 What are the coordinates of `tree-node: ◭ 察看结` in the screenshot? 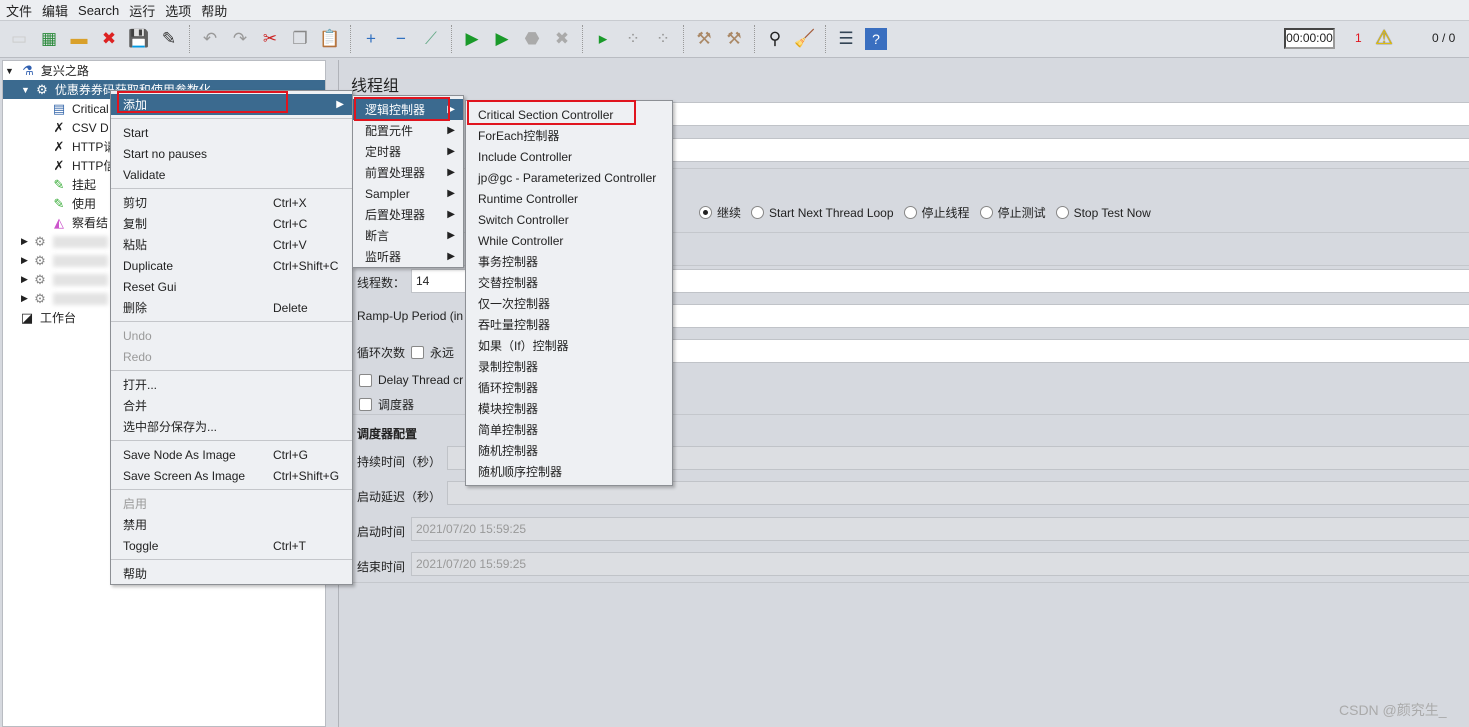 It's located at (79, 222).